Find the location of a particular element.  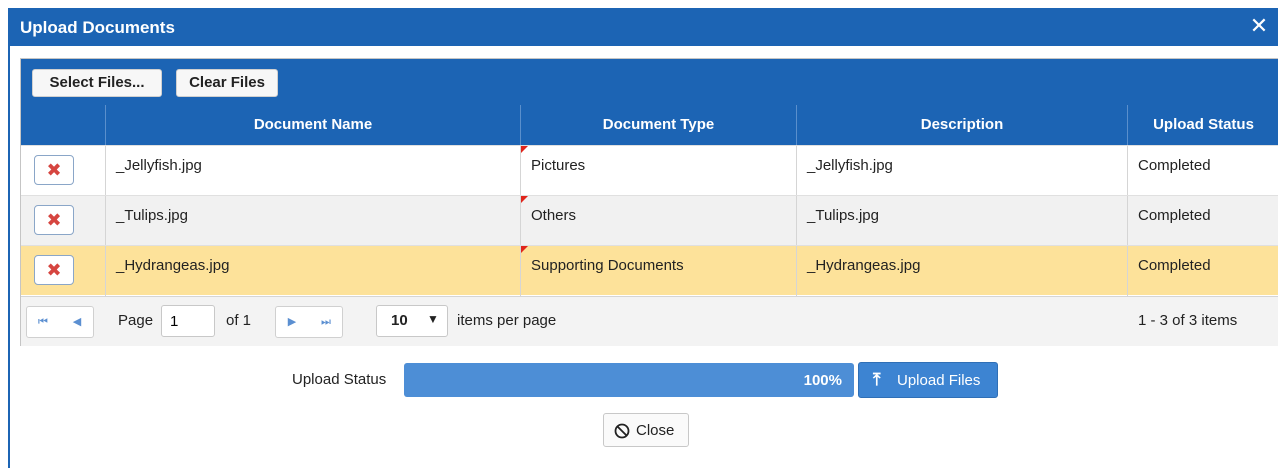

document-type-value: Others is located at coordinates (554, 215).